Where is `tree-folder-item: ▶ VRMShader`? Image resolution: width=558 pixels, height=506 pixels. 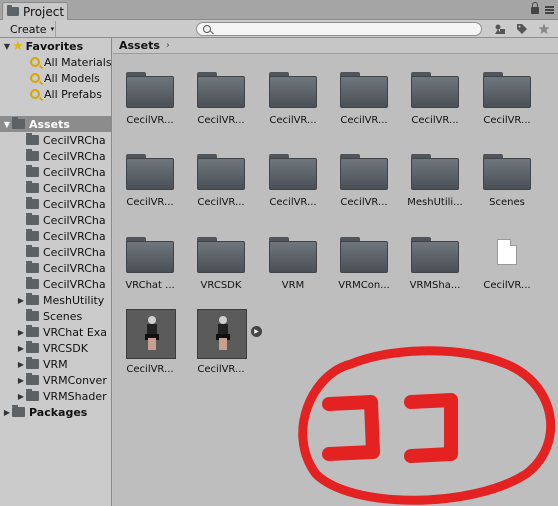 tree-folder-item: ▶ VRMShader is located at coordinates (61, 396).